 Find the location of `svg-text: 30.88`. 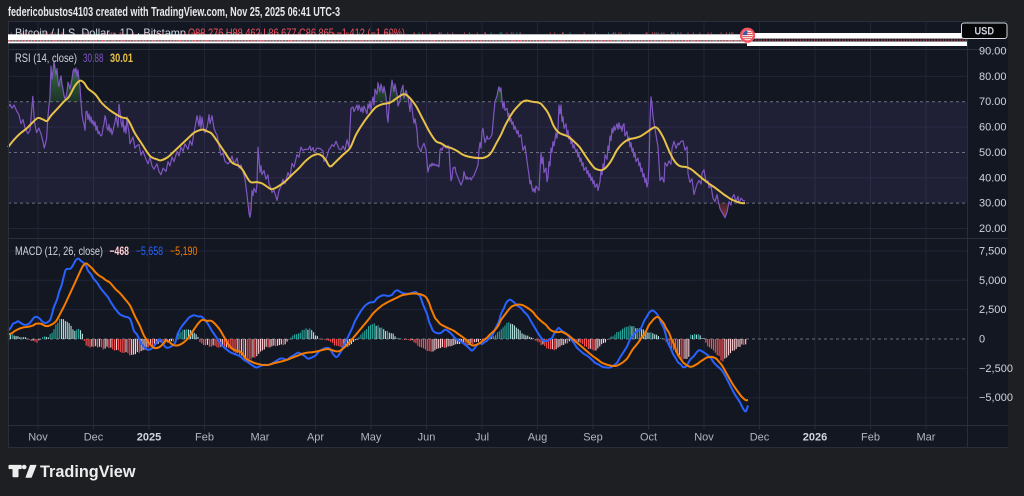

svg-text: 30.88 is located at coordinates (93, 58).